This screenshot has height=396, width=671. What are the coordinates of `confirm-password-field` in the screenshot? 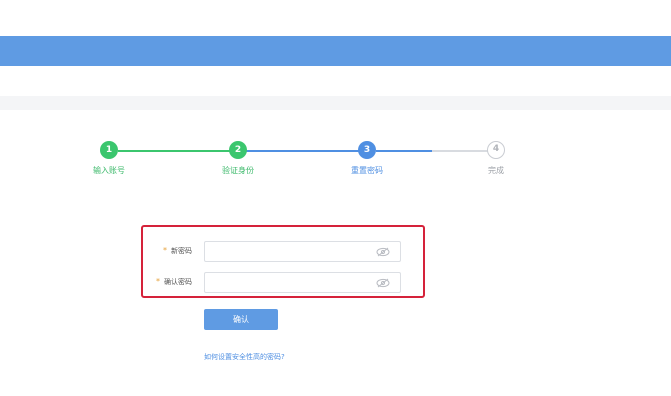 It's located at (302, 282).